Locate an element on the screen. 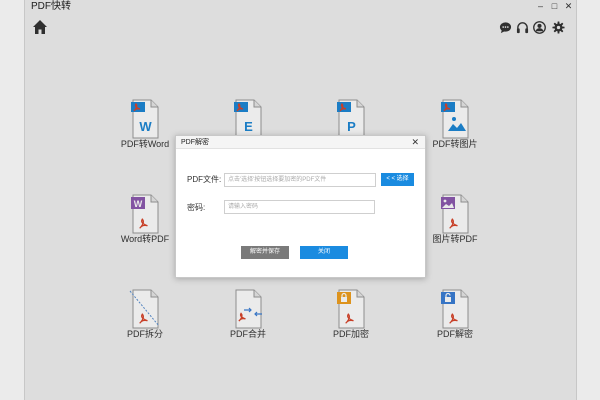 Image resolution: width=600 pixels, height=400 pixels. decrypt-save-button: 解密并保存 is located at coordinates (265, 252).